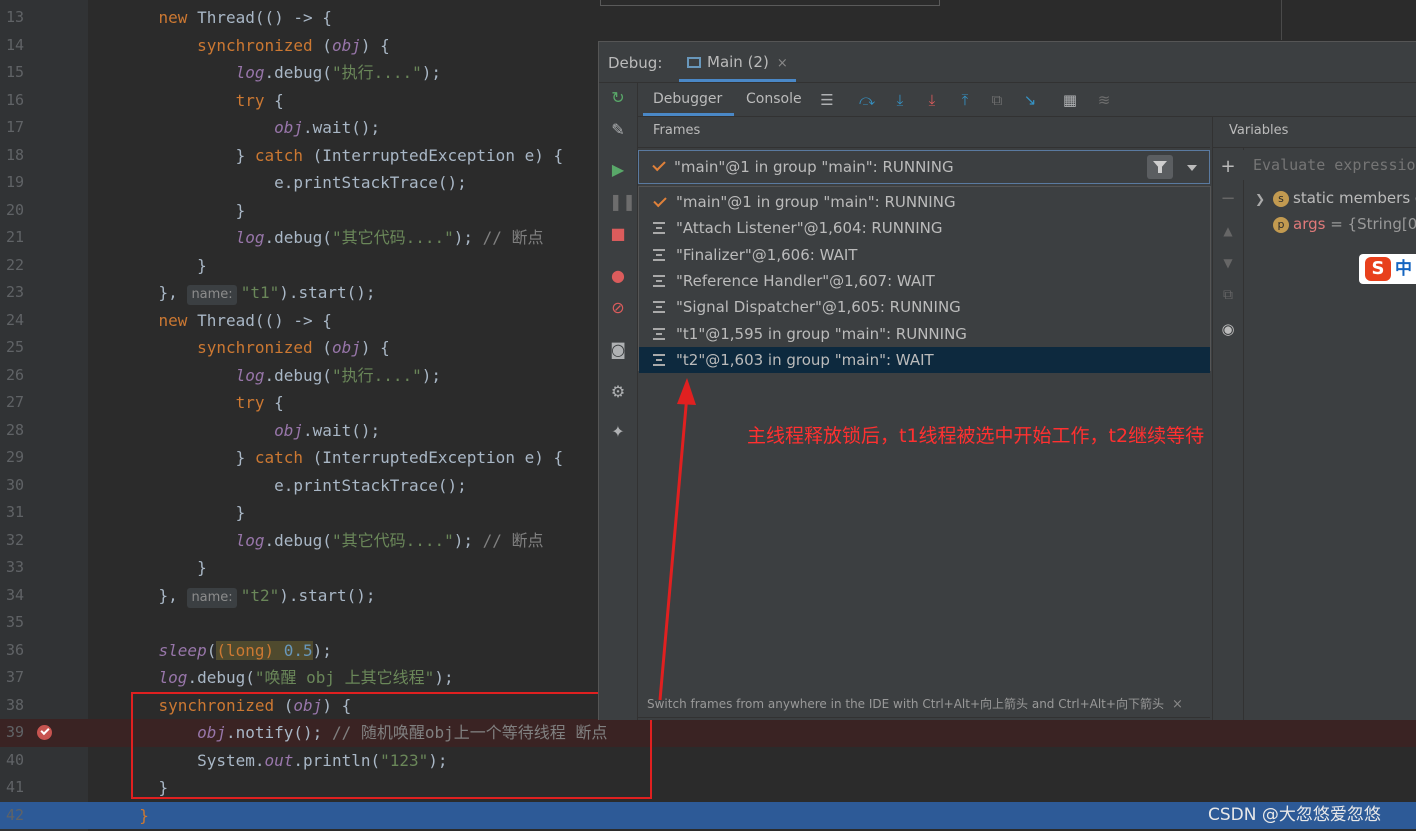 This screenshot has height=831, width=1416. What do you see at coordinates (737, 62) in the screenshot?
I see `tab-main: Main (2) ×` at bounding box center [737, 62].